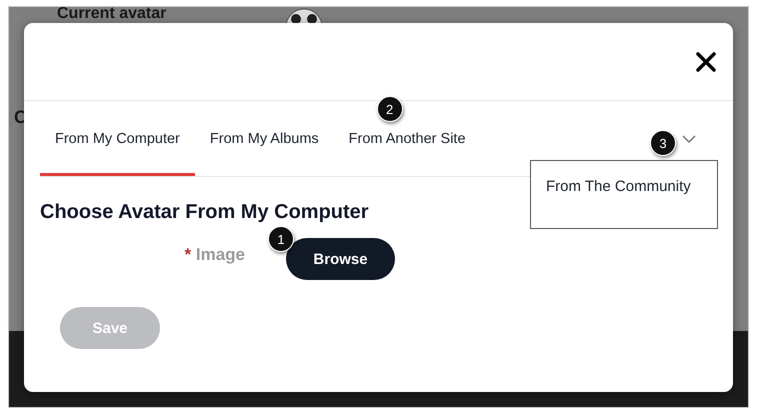  I want to click on tab: From My Computer, so click(117, 138).